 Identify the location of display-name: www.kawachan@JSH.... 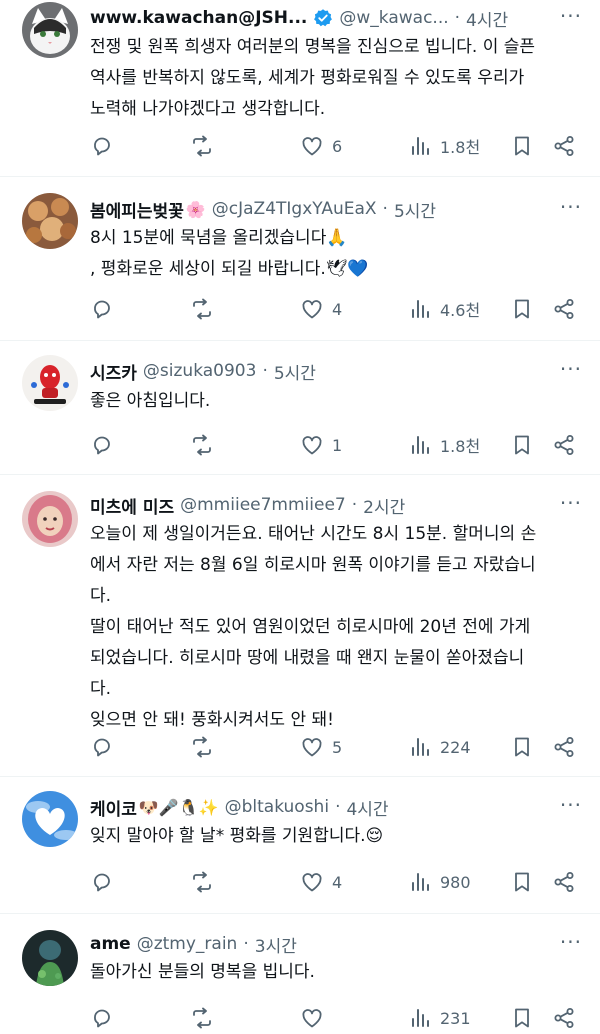
(198, 18).